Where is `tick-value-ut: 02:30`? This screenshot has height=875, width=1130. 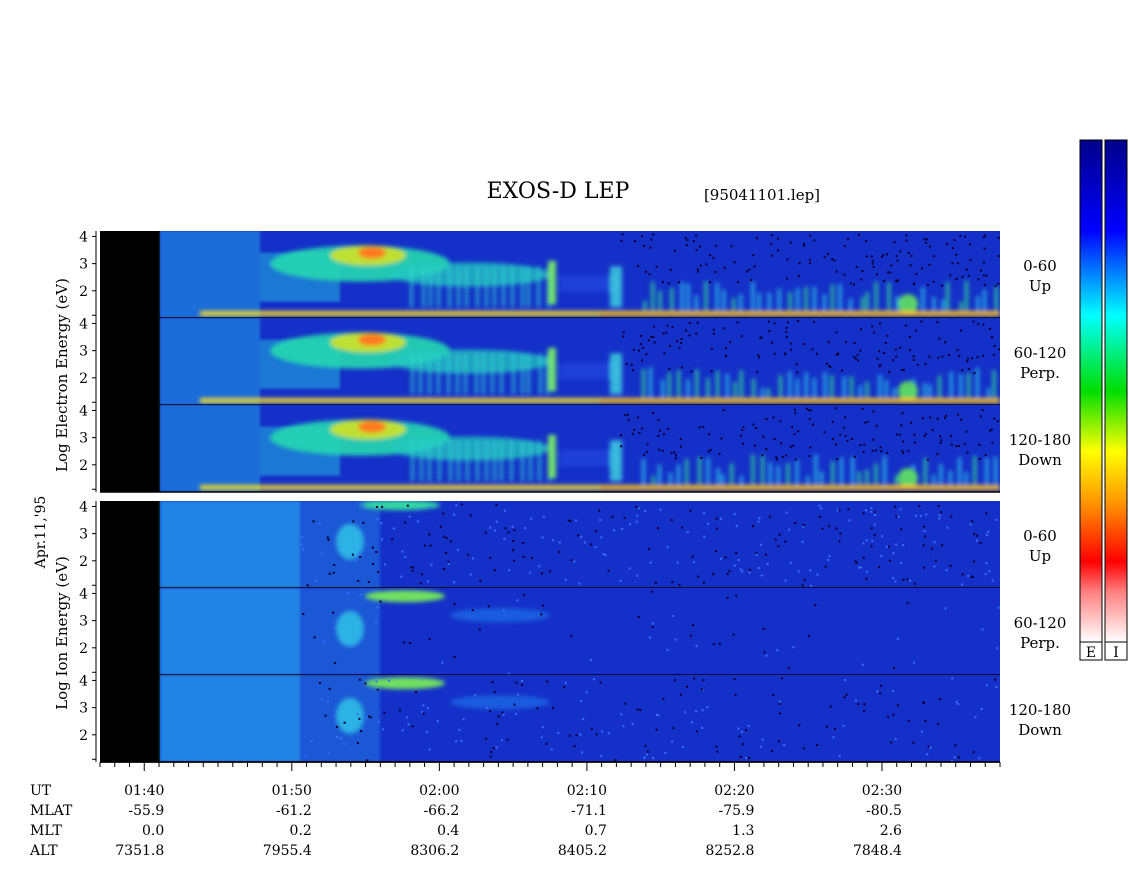 tick-value-ut: 02:30 is located at coordinates (882, 791).